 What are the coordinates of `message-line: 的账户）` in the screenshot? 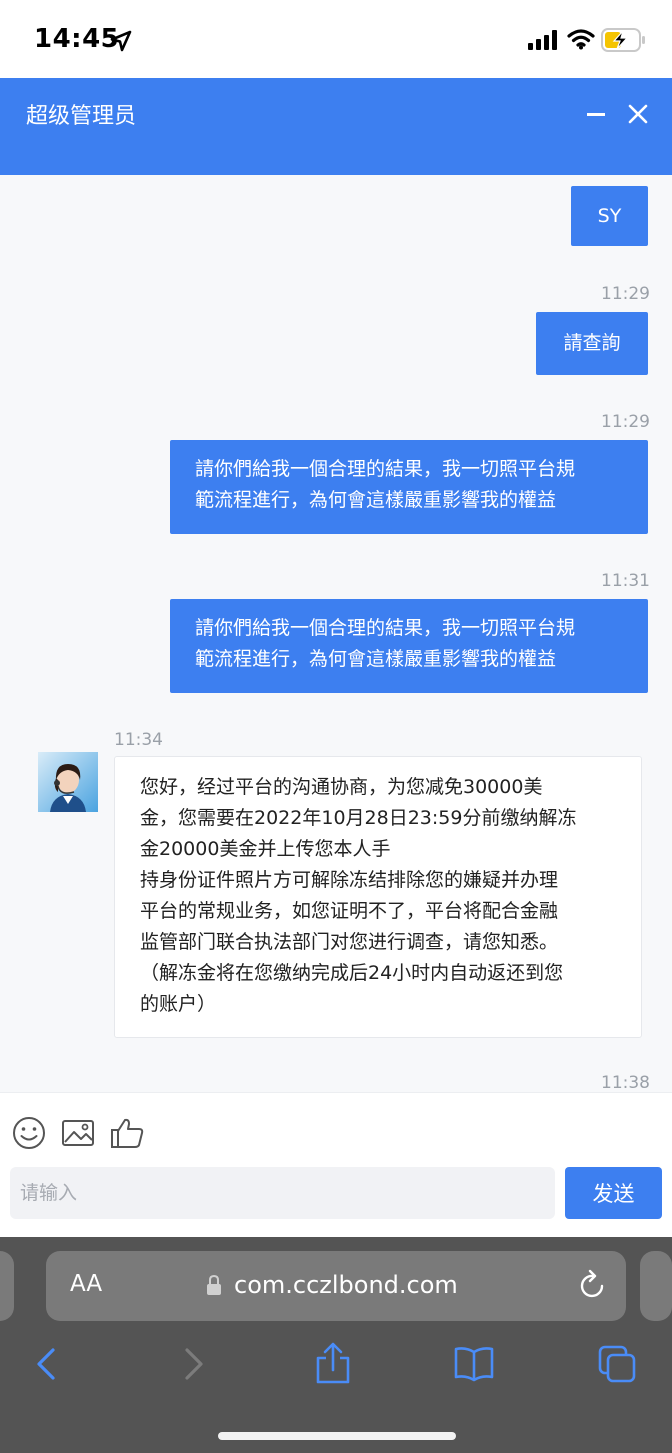 It's located at (178, 1004).